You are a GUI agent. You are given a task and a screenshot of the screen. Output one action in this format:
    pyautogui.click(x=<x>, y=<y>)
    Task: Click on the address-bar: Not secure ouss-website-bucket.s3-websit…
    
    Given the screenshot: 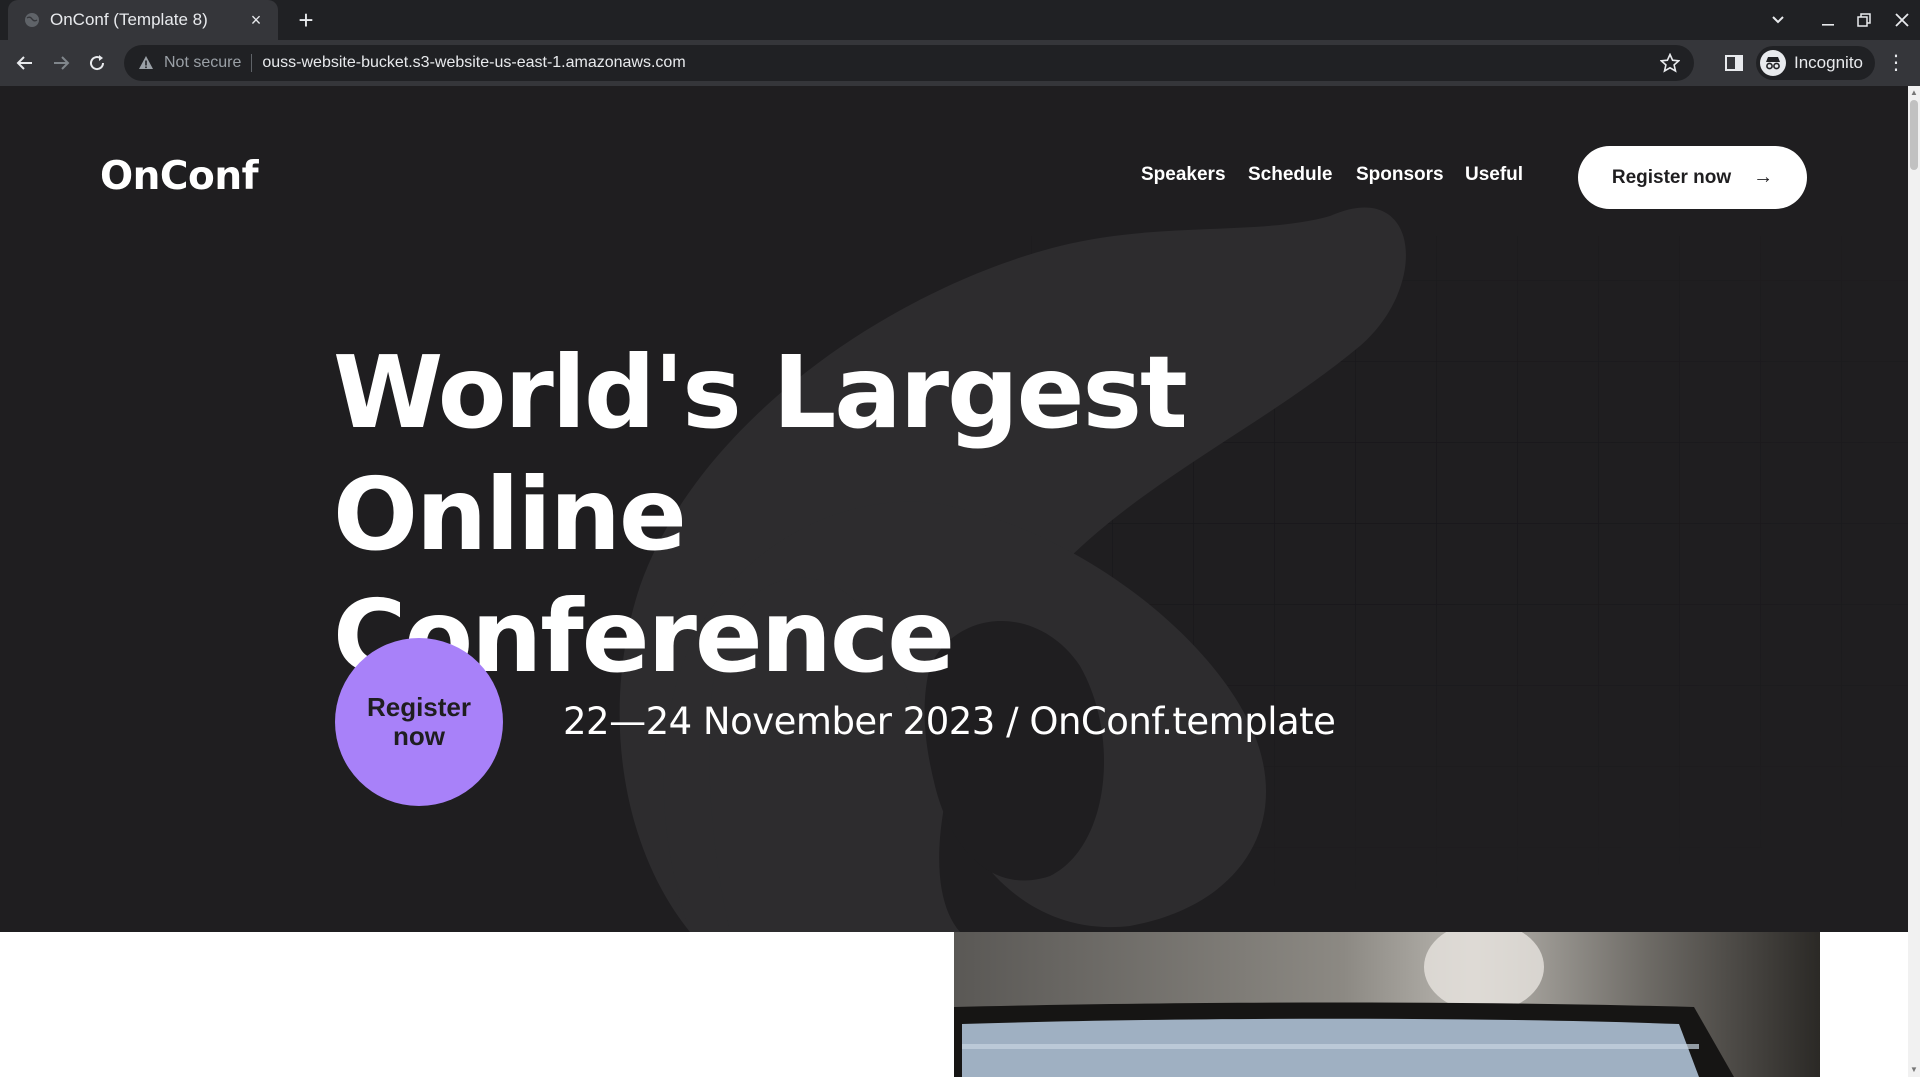 What is the action you would take?
    pyautogui.click(x=909, y=63)
    